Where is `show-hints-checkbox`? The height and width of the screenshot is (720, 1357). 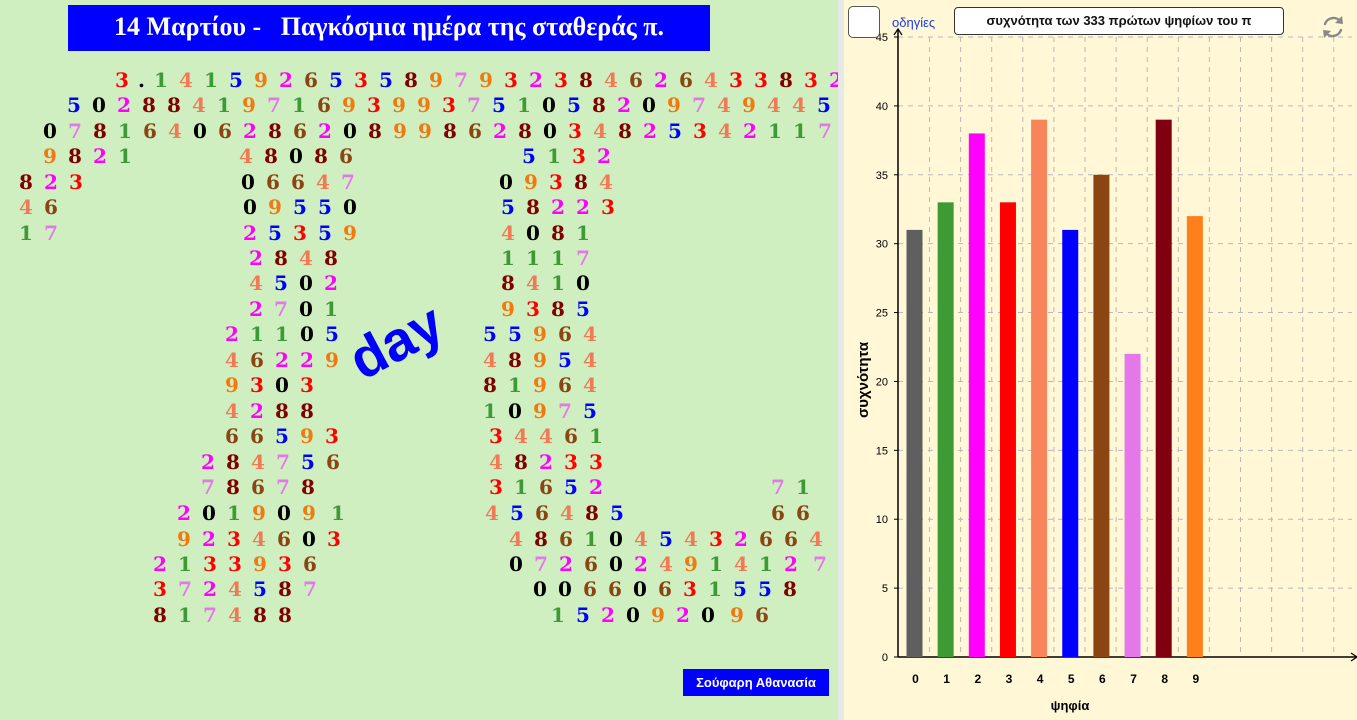 show-hints-checkbox is located at coordinates (864, 22).